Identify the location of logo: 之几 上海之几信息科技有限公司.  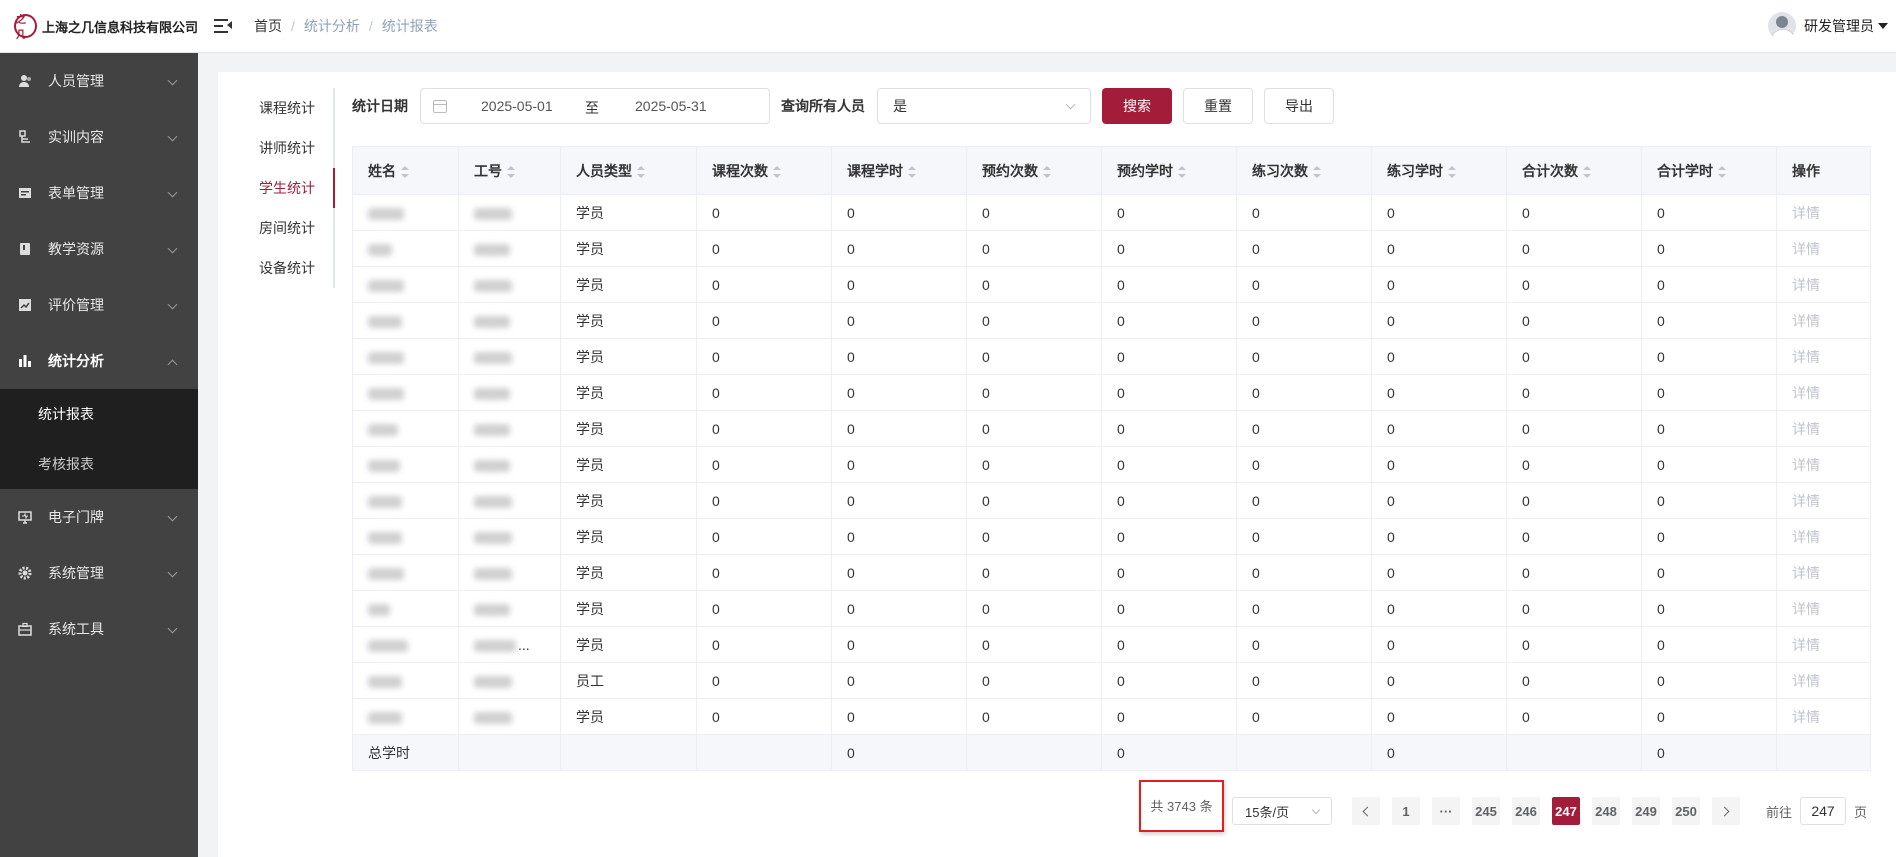
(99, 26).